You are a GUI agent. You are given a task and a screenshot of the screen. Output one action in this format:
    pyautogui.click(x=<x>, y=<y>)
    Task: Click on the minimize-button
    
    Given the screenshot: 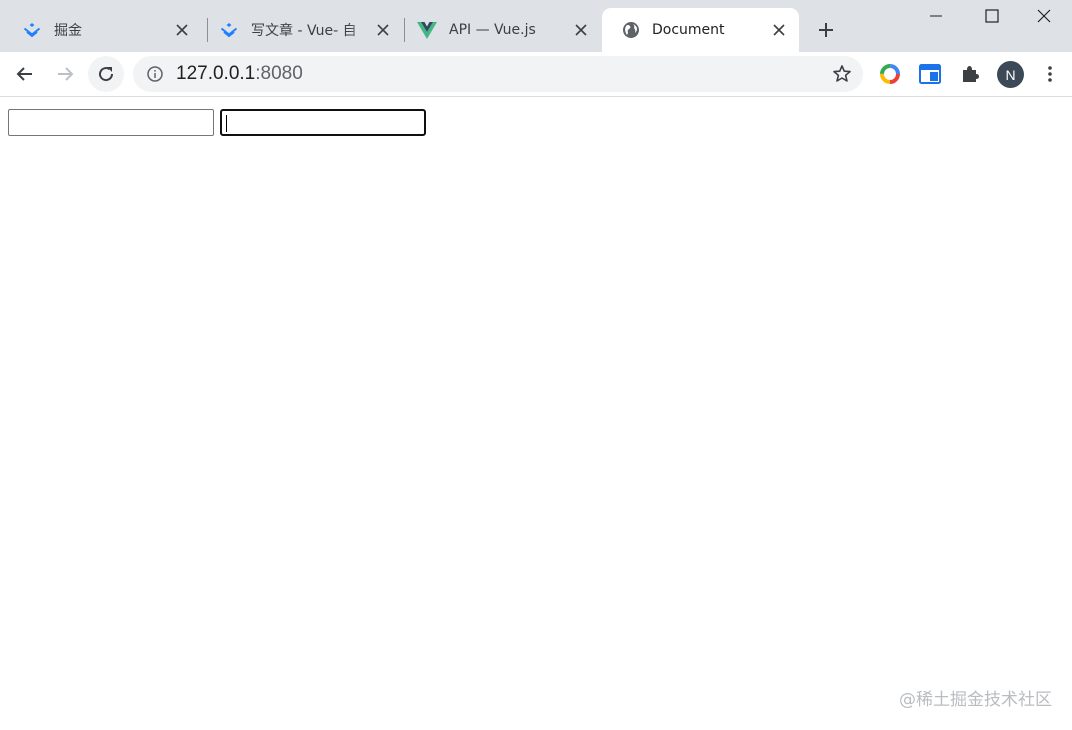 What is the action you would take?
    pyautogui.click(x=936, y=16)
    